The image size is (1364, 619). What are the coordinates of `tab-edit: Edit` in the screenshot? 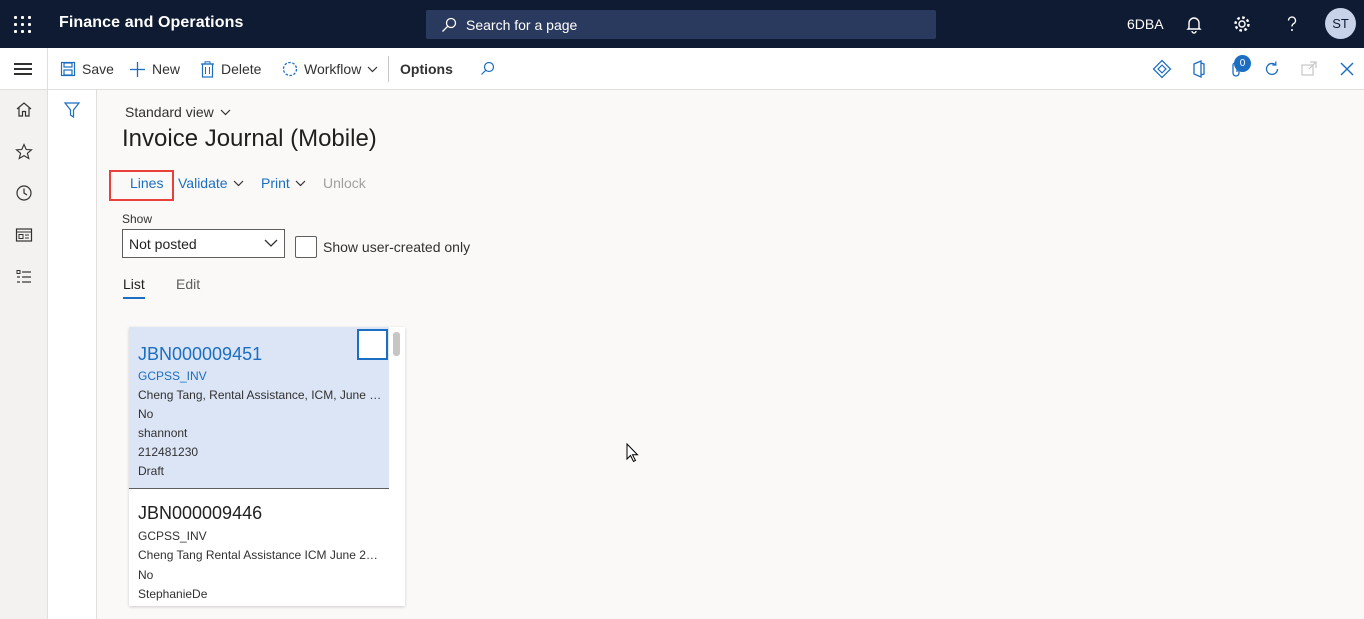 It's located at (188, 284).